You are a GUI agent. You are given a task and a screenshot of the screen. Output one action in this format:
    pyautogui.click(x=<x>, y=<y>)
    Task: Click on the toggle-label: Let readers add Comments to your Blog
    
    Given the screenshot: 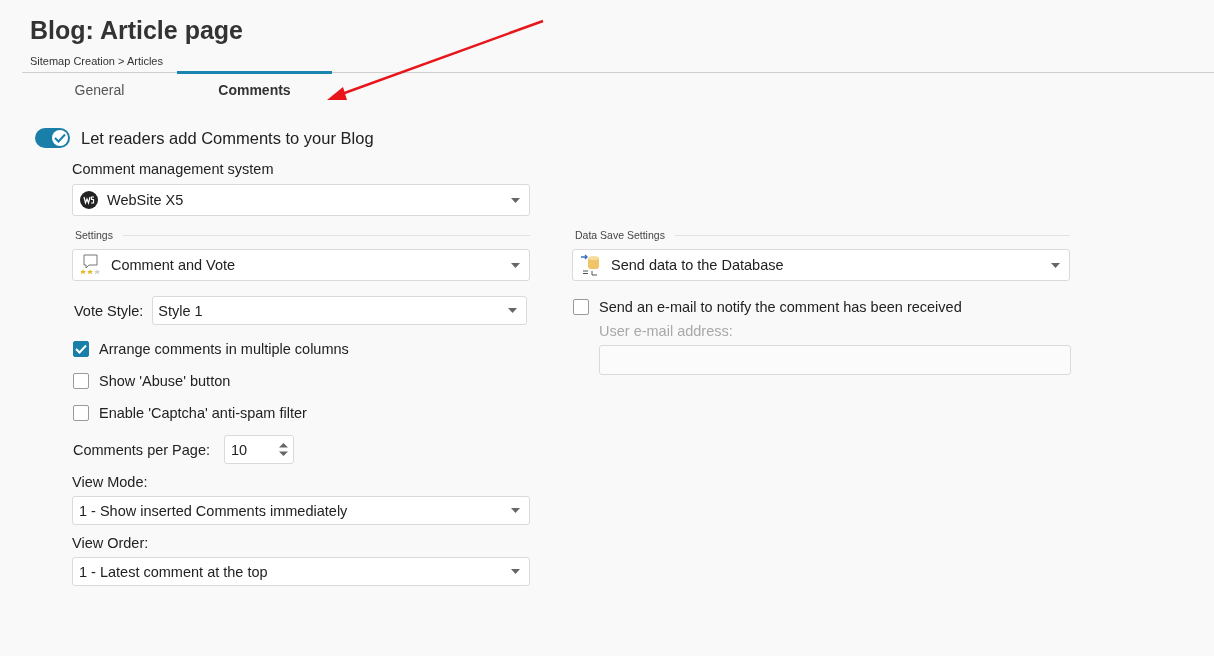 What is the action you would take?
    pyautogui.click(x=227, y=138)
    